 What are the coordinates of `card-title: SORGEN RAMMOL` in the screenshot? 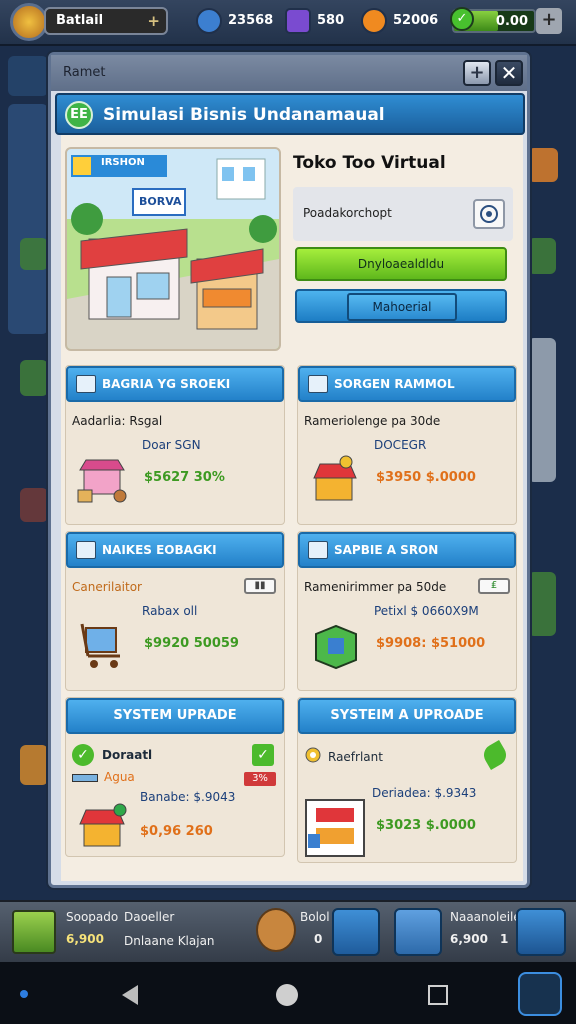 It's located at (407, 384).